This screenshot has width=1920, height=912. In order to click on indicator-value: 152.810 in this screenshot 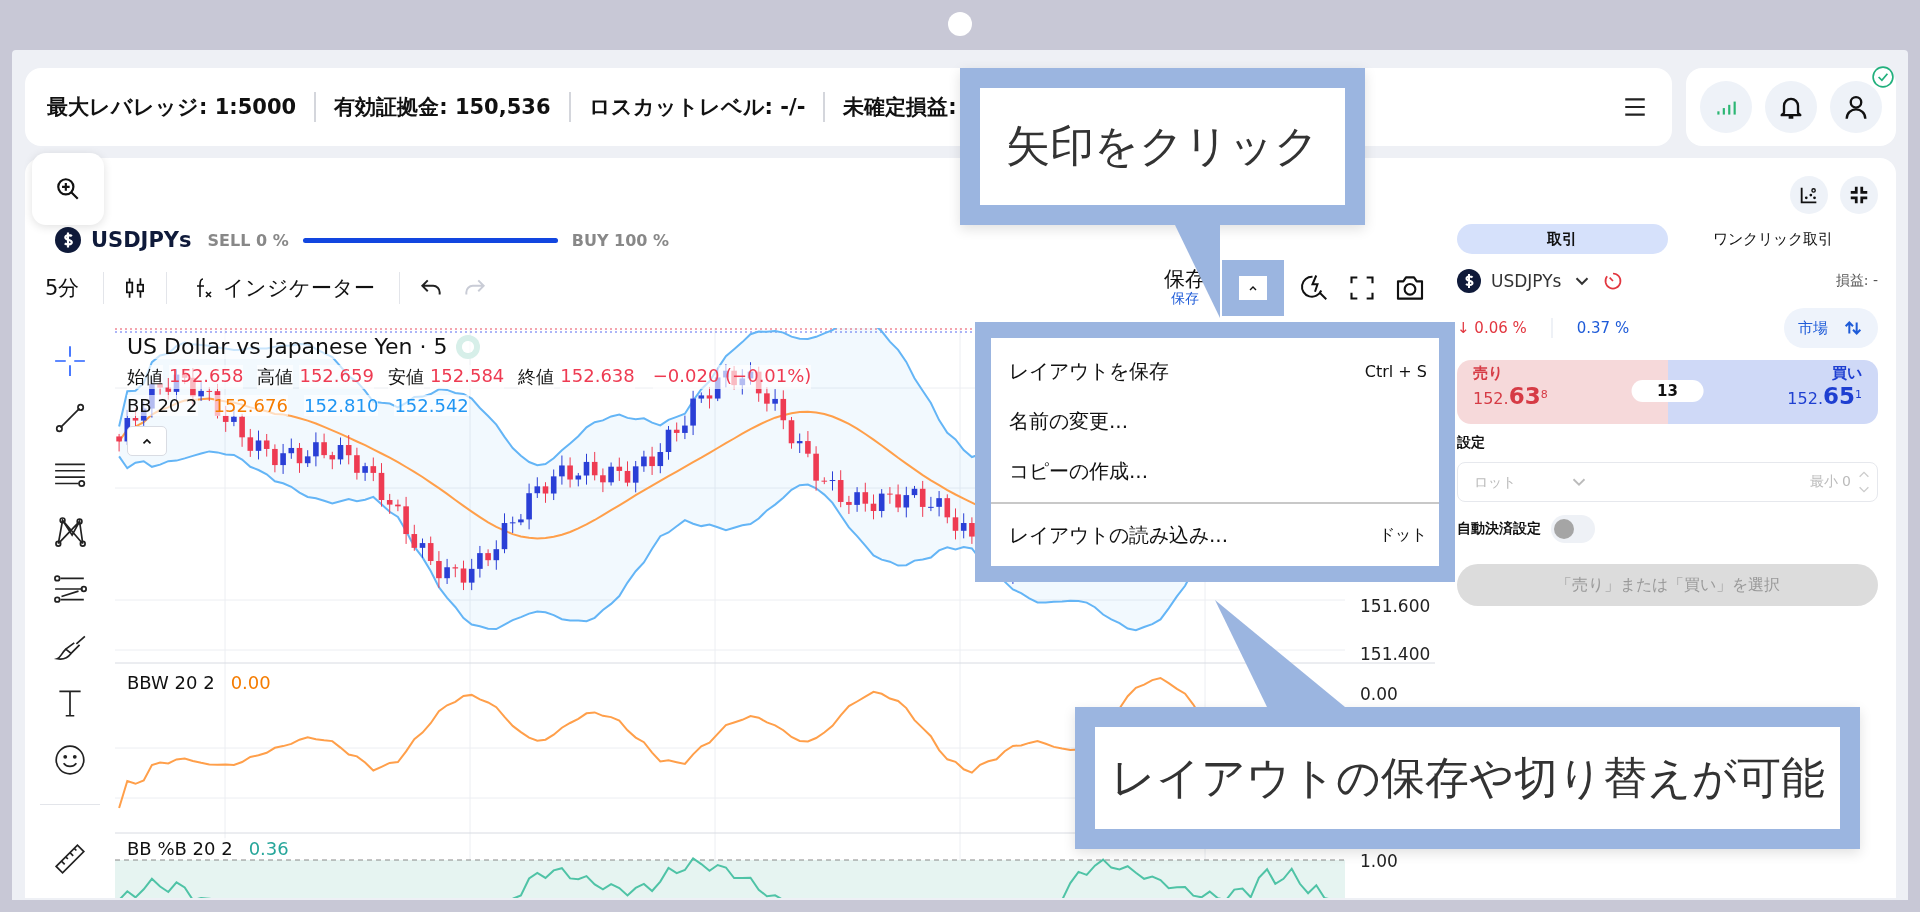, I will do `click(341, 405)`.